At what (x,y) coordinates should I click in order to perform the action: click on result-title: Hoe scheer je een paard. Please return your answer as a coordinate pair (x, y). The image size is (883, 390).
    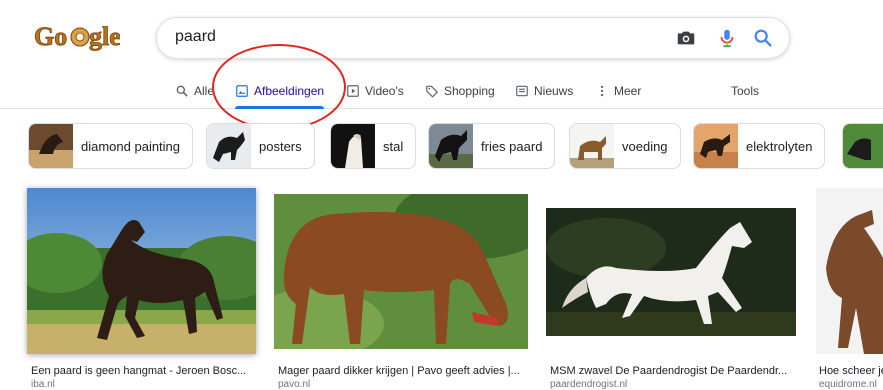
    Looking at the image, I should click on (851, 371).